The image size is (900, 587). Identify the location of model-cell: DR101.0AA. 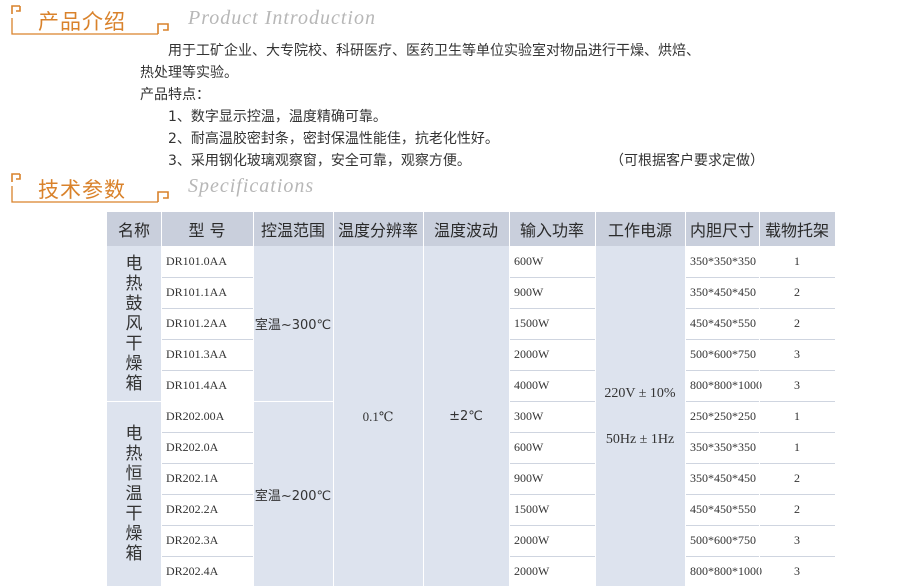
(197, 261).